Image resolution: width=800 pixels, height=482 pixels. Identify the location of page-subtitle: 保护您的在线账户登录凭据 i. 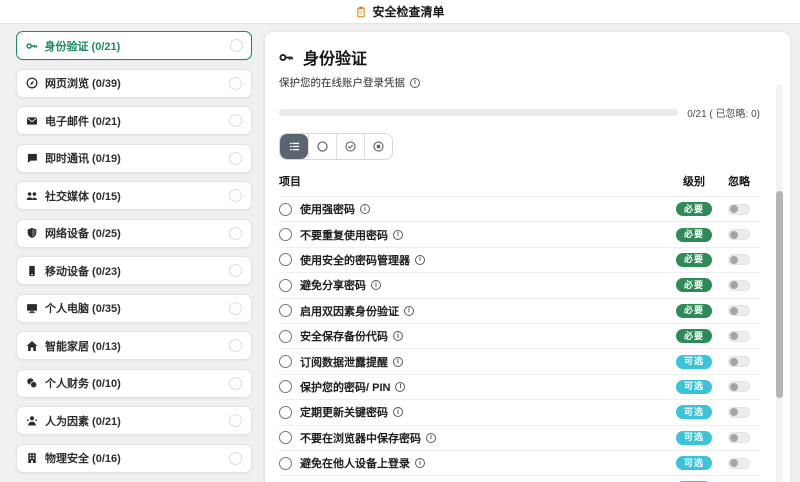
(519, 82).